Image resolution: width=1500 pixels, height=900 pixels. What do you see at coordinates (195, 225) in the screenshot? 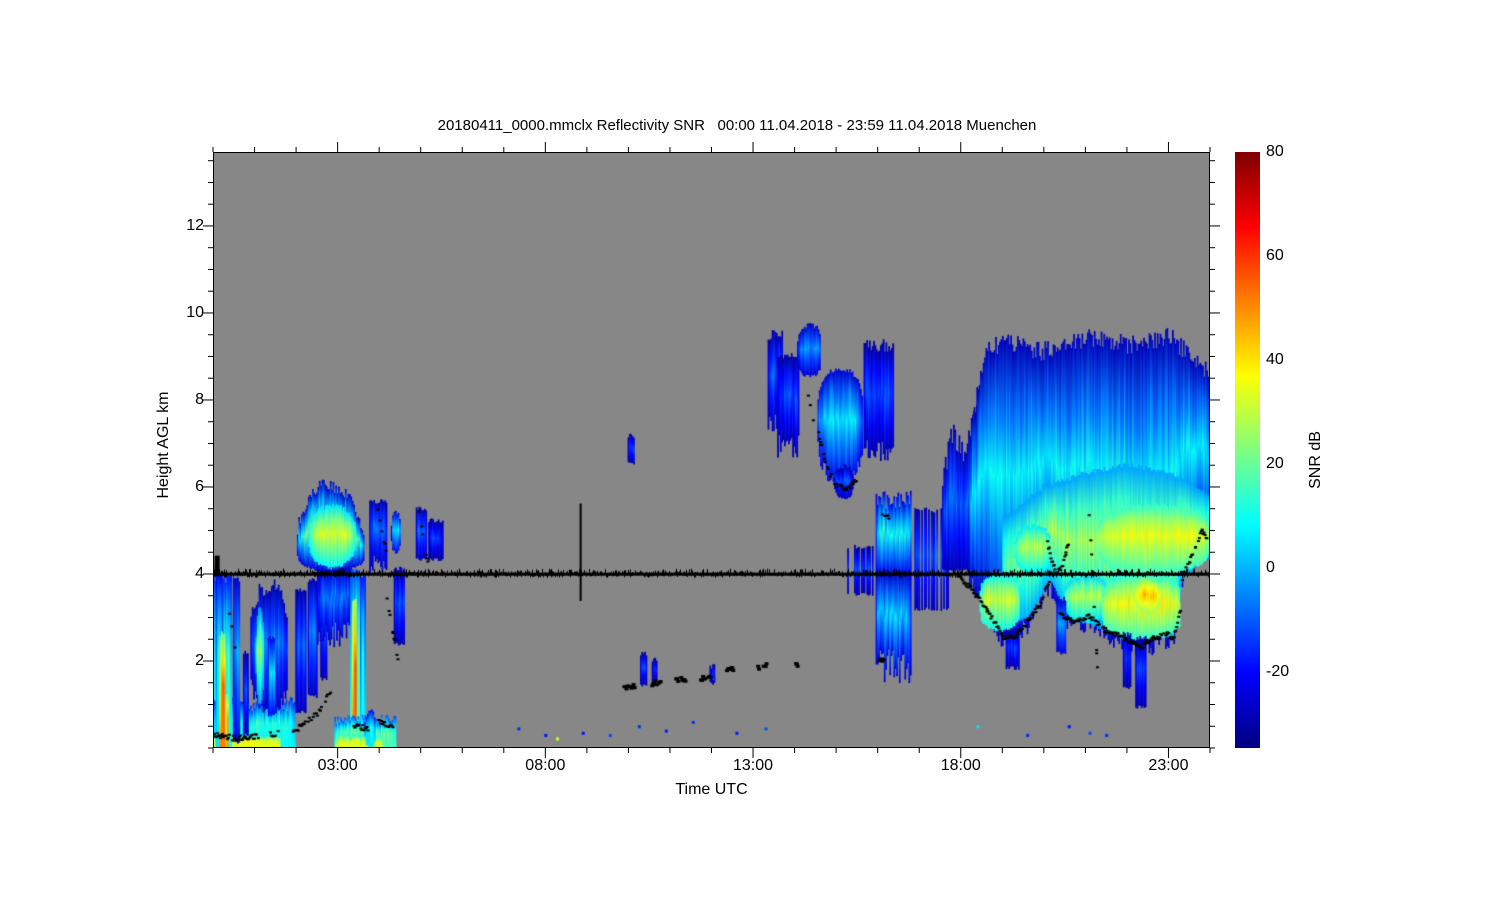
I see `y-tick-label: 12` at bounding box center [195, 225].